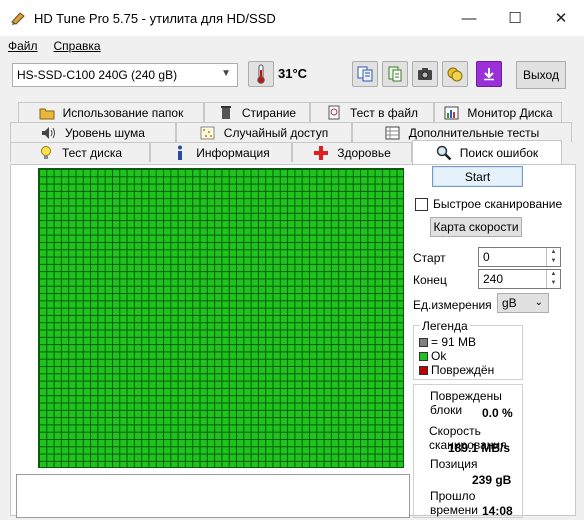 The width and height of the screenshot is (584, 520). Describe the element at coordinates (213, 496) in the screenshot. I see `log-area` at that location.